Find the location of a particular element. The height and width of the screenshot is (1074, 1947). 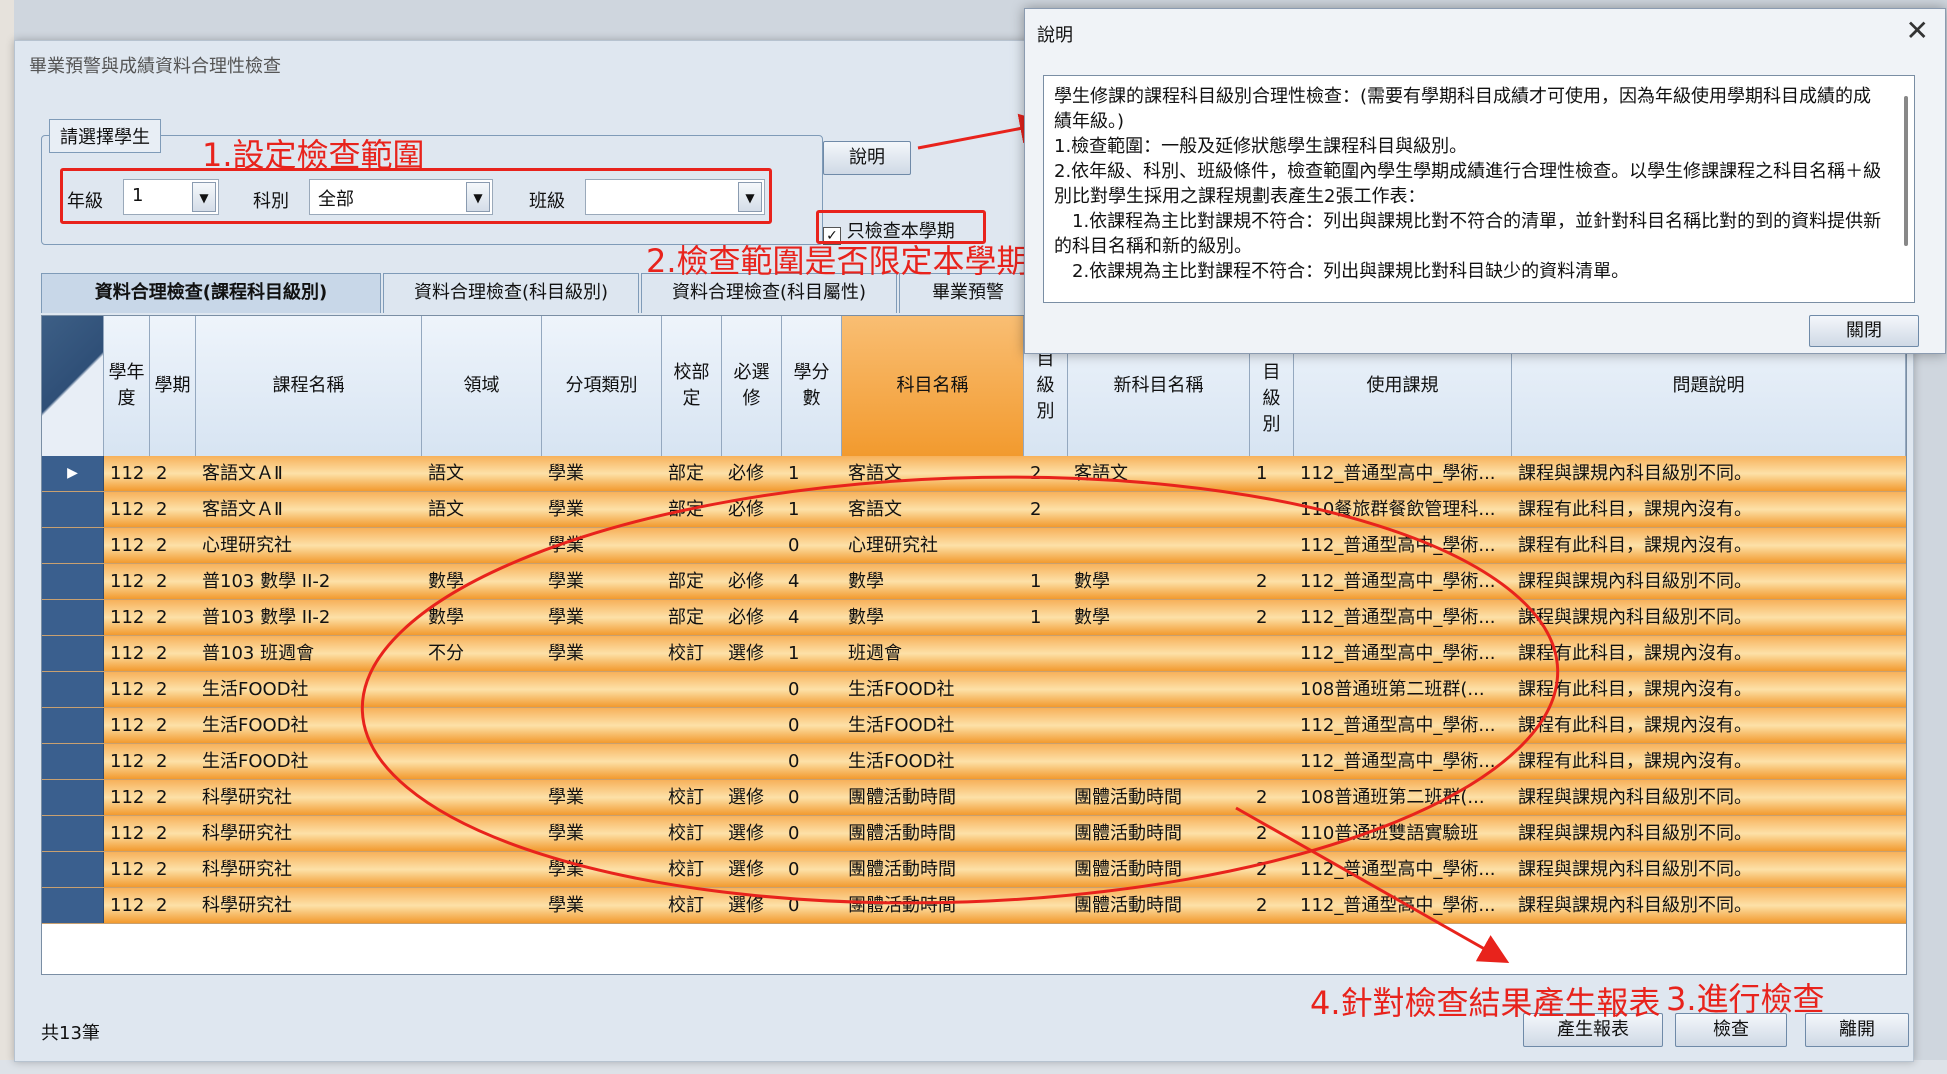

close-icon: ✕ is located at coordinates (1917, 31).